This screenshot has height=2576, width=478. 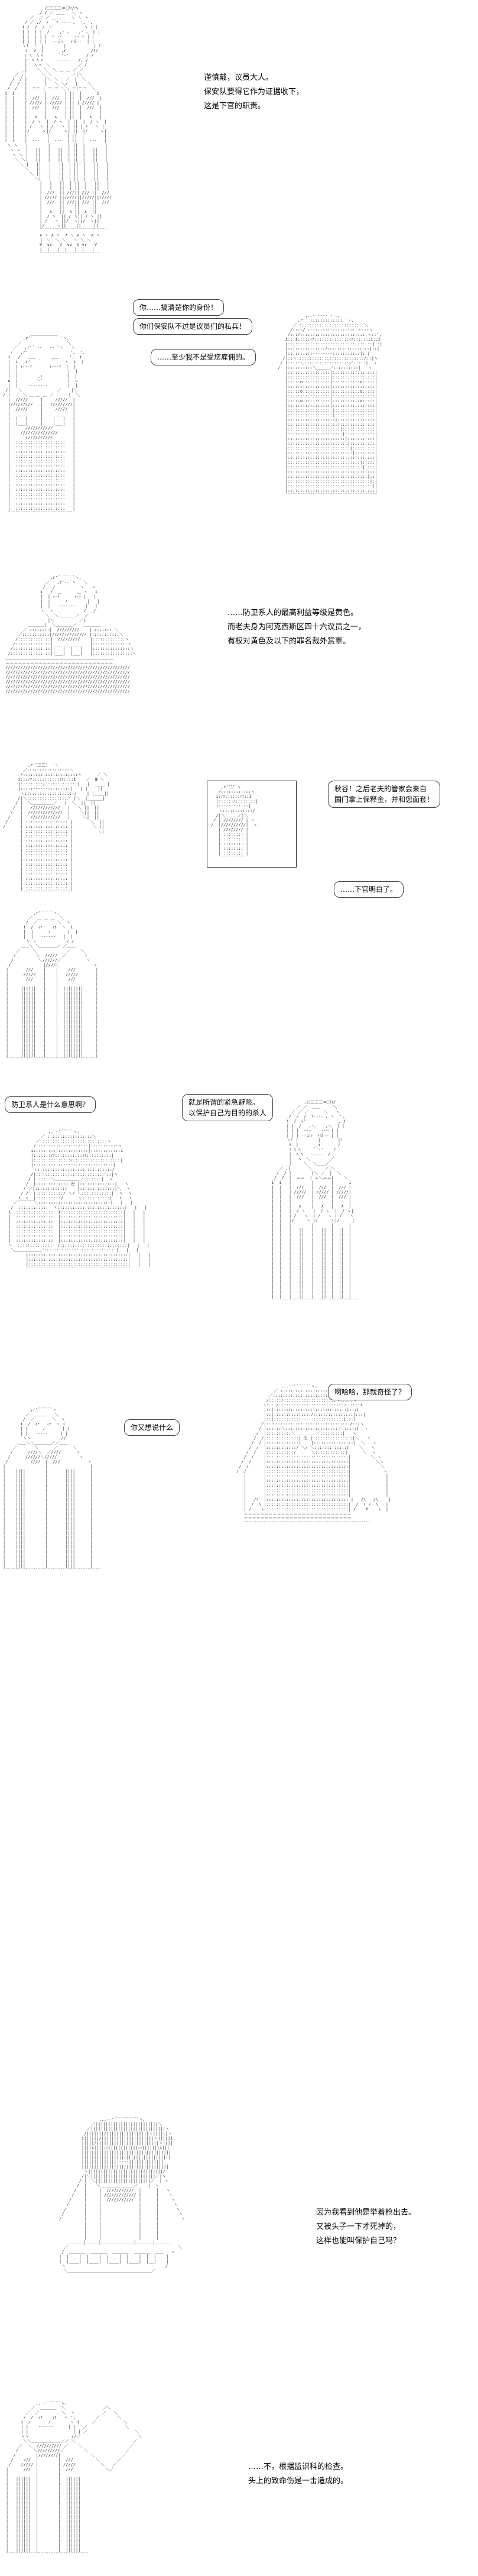 I want to click on bubble-text: ……下官明白了。, so click(x=369, y=890).